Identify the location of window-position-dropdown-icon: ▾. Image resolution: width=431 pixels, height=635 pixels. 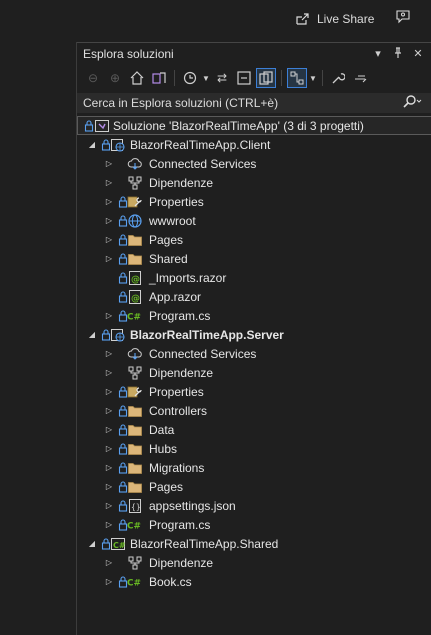
(378, 53).